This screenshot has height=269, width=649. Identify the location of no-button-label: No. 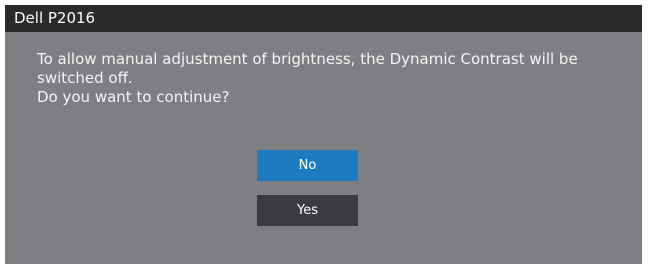
(307, 165).